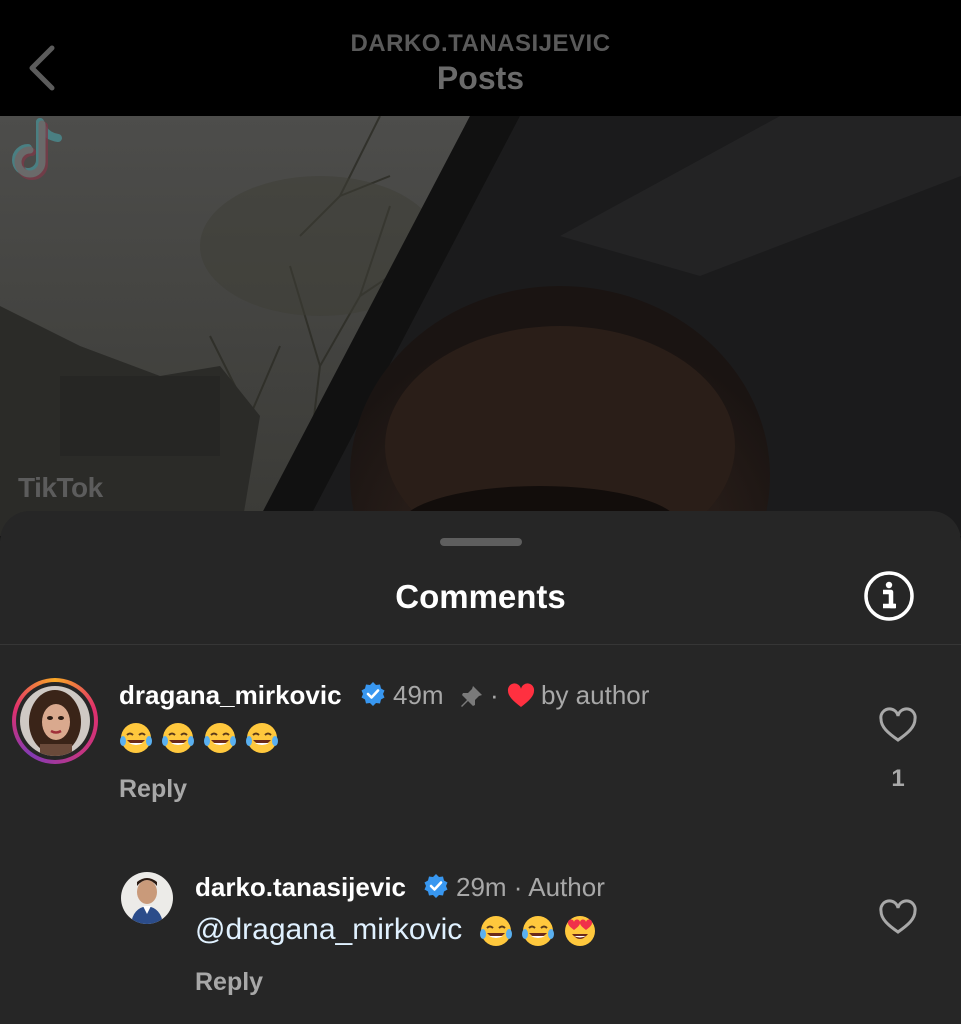 This screenshot has width=961, height=1024. Describe the element at coordinates (595, 695) in the screenshot. I see `liked-by-author-label: by author` at that location.